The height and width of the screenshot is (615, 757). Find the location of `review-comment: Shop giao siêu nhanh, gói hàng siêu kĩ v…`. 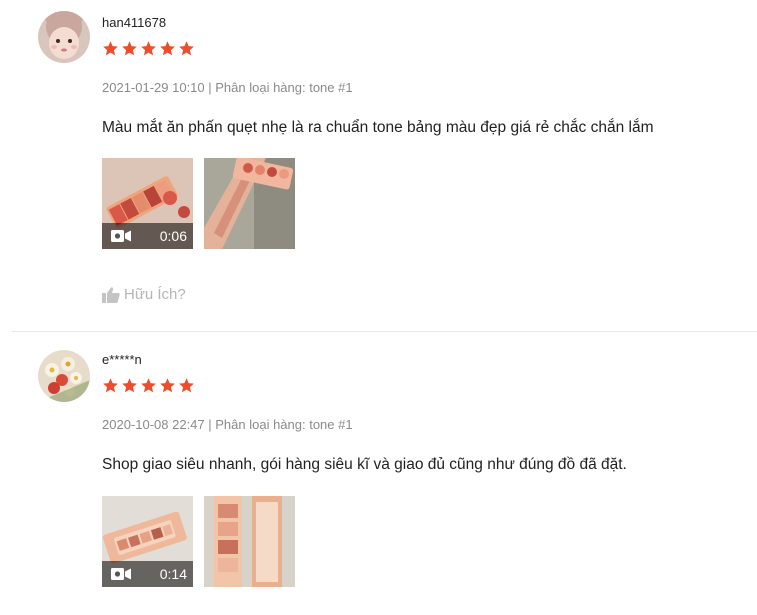

review-comment: Shop giao siêu nhanh, gói hàng siêu kĩ v… is located at coordinates (364, 464).